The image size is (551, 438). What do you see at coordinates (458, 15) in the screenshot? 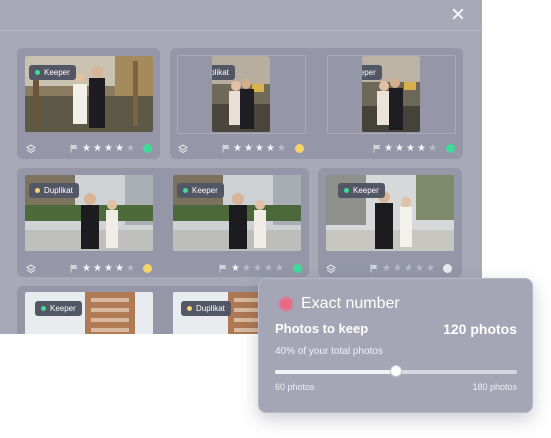
I see `close-icon` at bounding box center [458, 15].